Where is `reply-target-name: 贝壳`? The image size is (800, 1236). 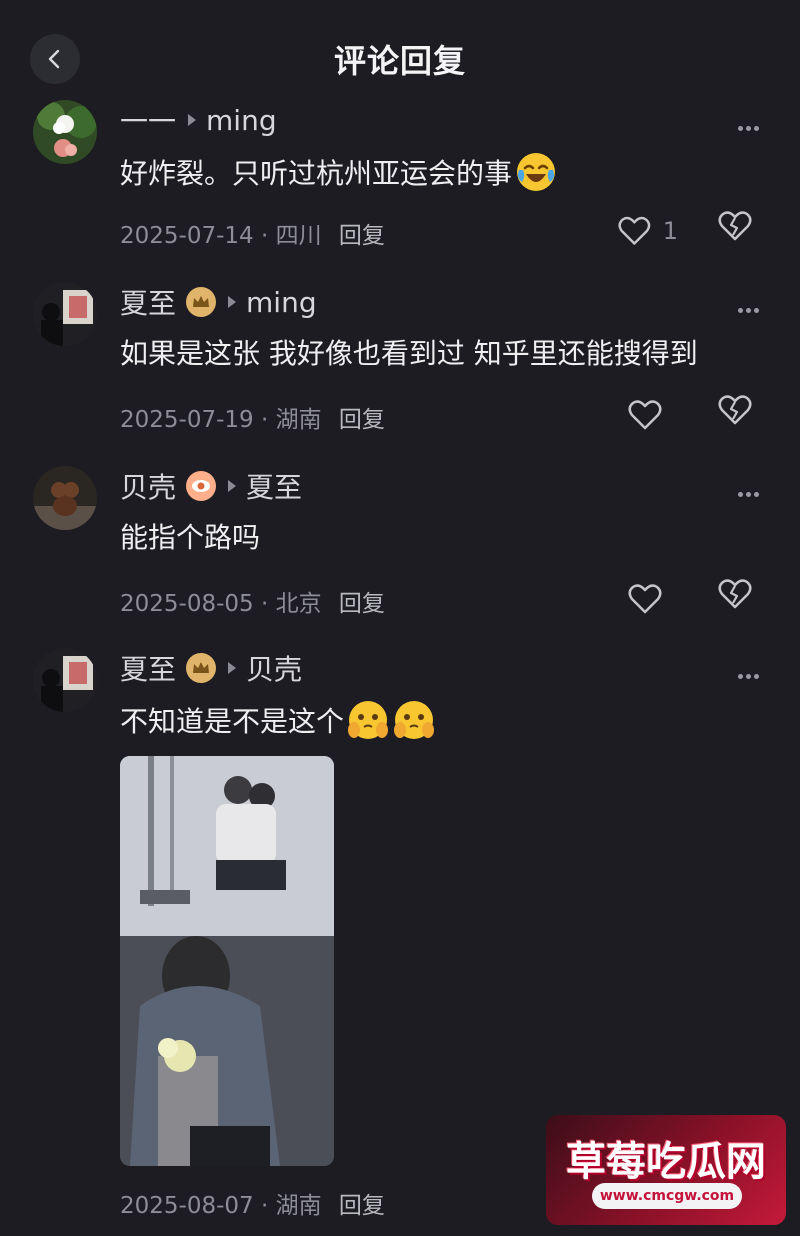
reply-target-name: 贝壳 is located at coordinates (274, 668).